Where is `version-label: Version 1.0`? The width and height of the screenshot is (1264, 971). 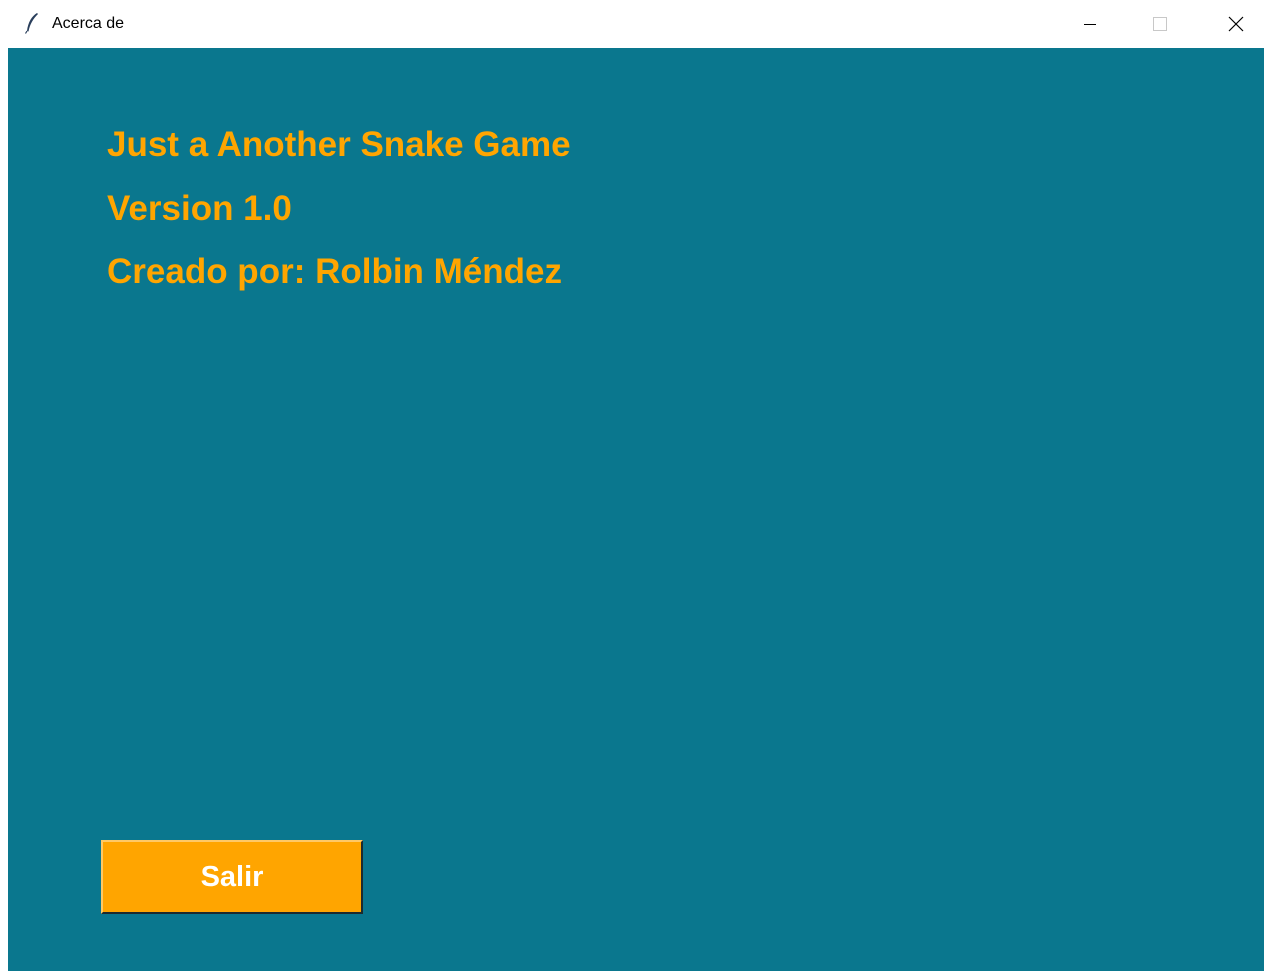 version-label: Version 1.0 is located at coordinates (199, 208).